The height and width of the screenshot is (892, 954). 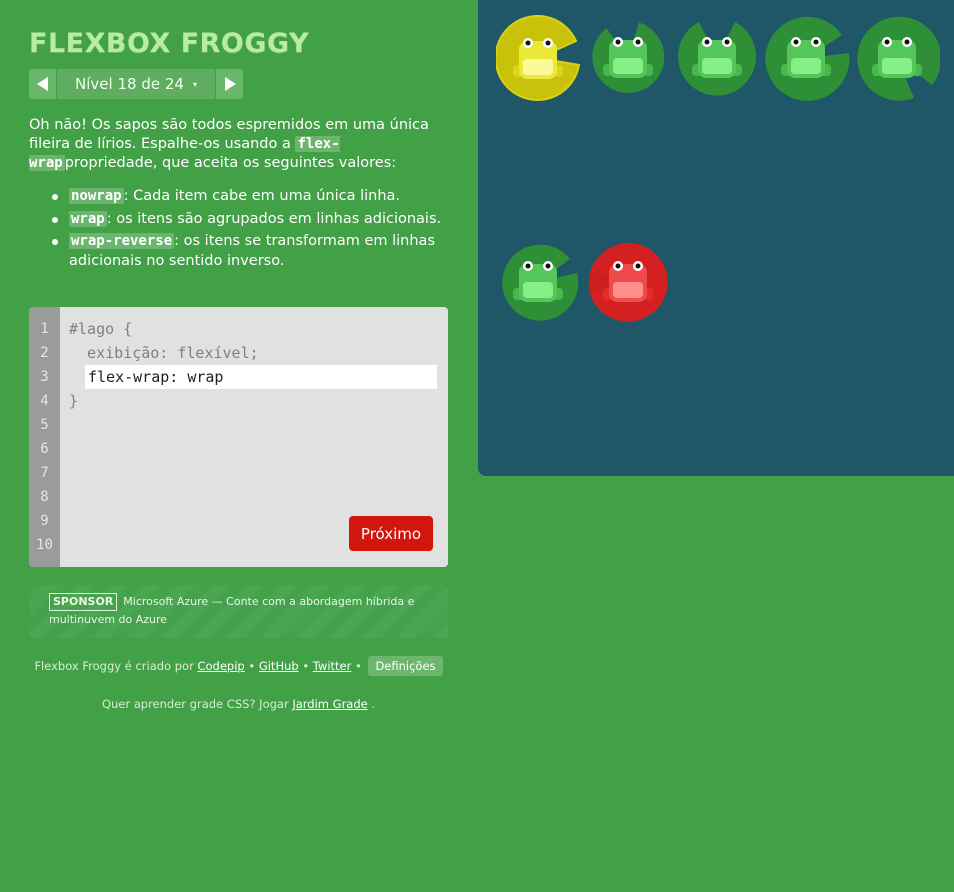 What do you see at coordinates (101, 329) in the screenshot?
I see `code-line-1: #lago {` at bounding box center [101, 329].